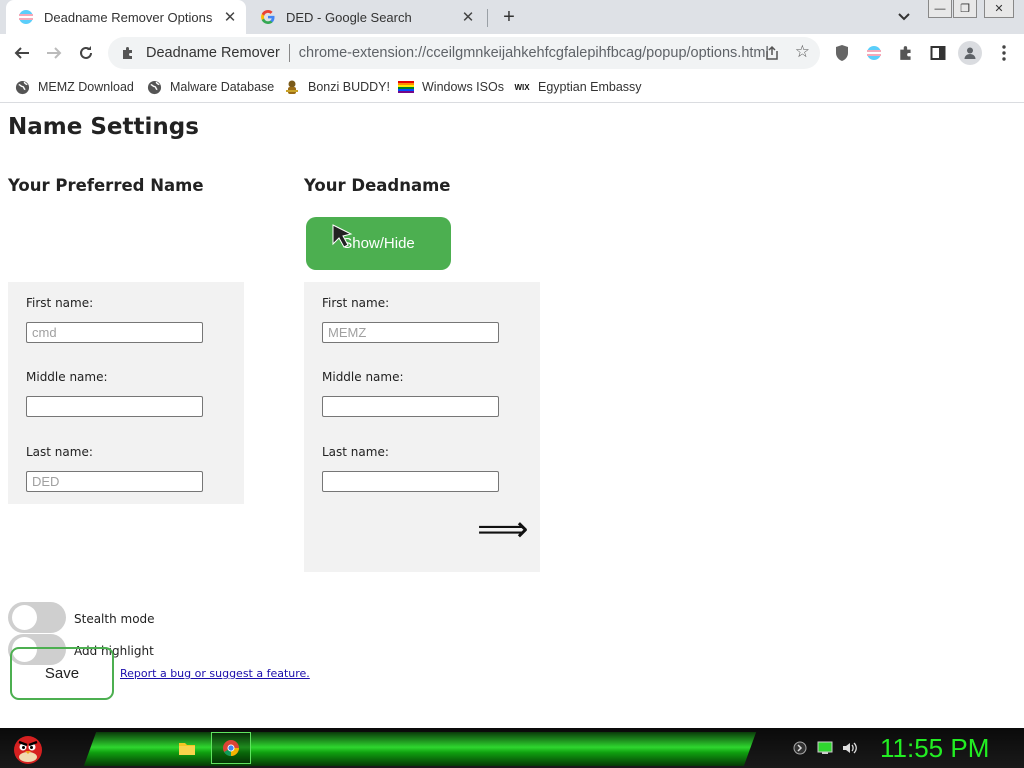  Describe the element at coordinates (842, 53) in the screenshot. I see `ublock-icon` at that location.